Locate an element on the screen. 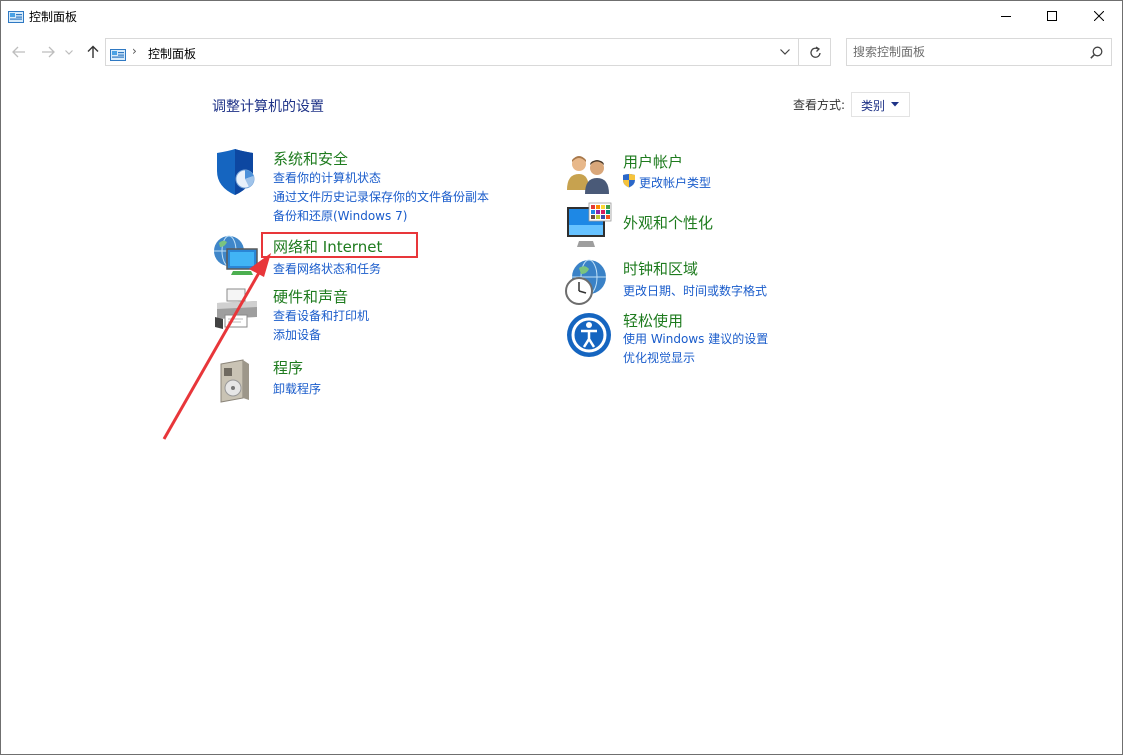 Image resolution: width=1123 pixels, height=755 pixels. appearance-title: 外观和个性化 is located at coordinates (668, 222).